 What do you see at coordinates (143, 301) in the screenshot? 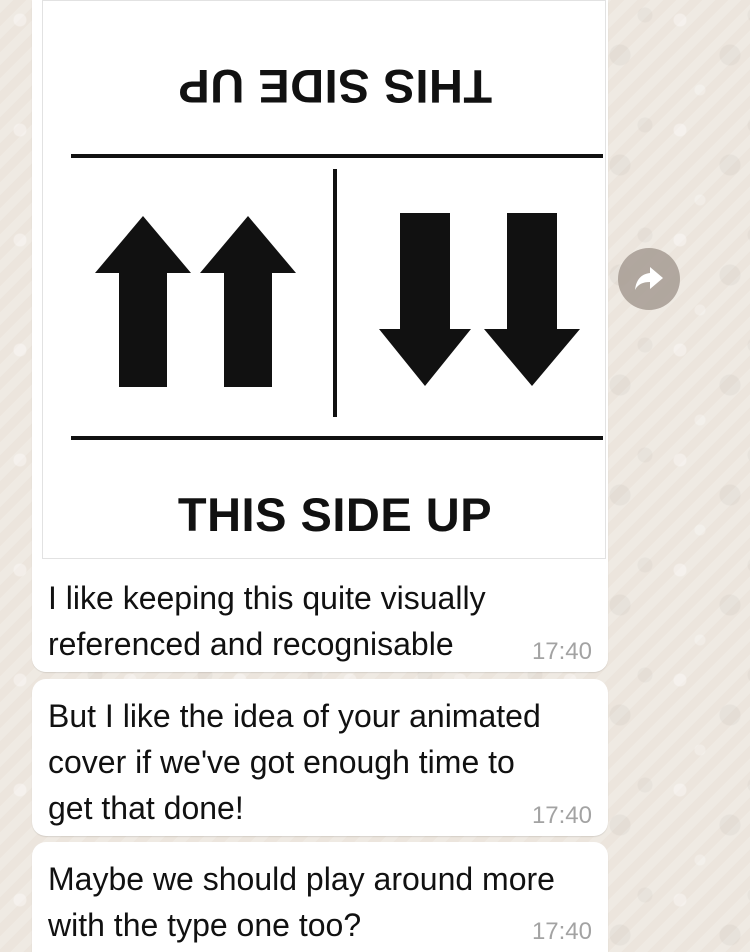
I see `left-up-arrow-icon` at bounding box center [143, 301].